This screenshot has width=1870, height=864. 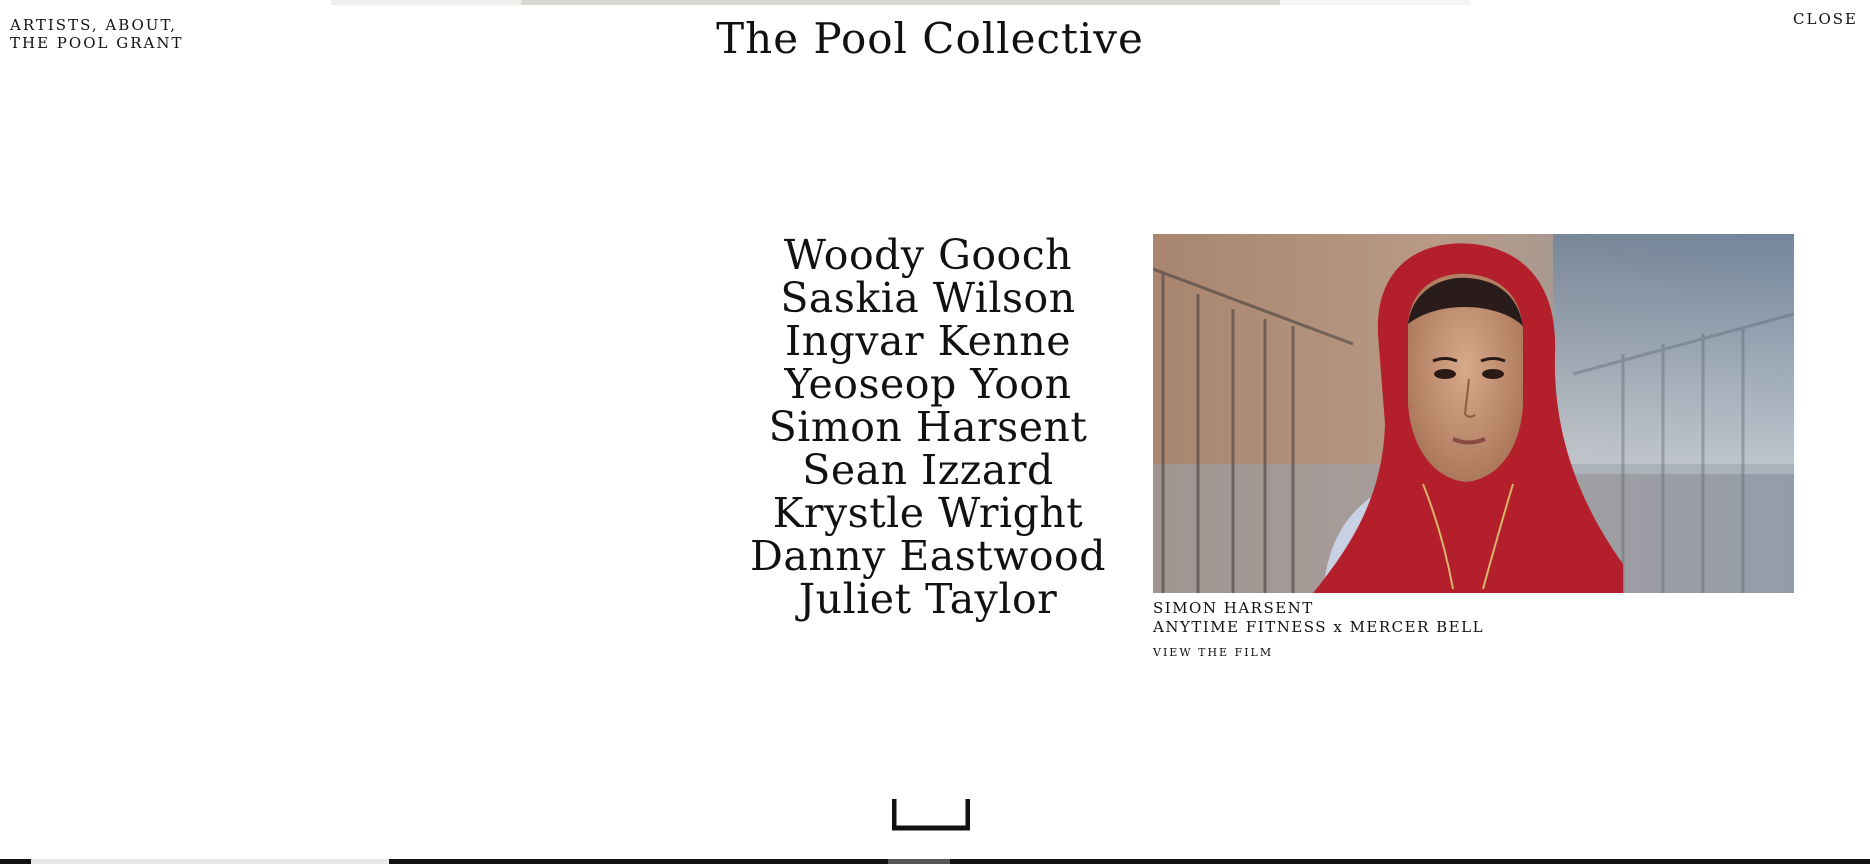 I want to click on artist-item-simon-harsent: Simon Harsent, so click(x=928, y=427).